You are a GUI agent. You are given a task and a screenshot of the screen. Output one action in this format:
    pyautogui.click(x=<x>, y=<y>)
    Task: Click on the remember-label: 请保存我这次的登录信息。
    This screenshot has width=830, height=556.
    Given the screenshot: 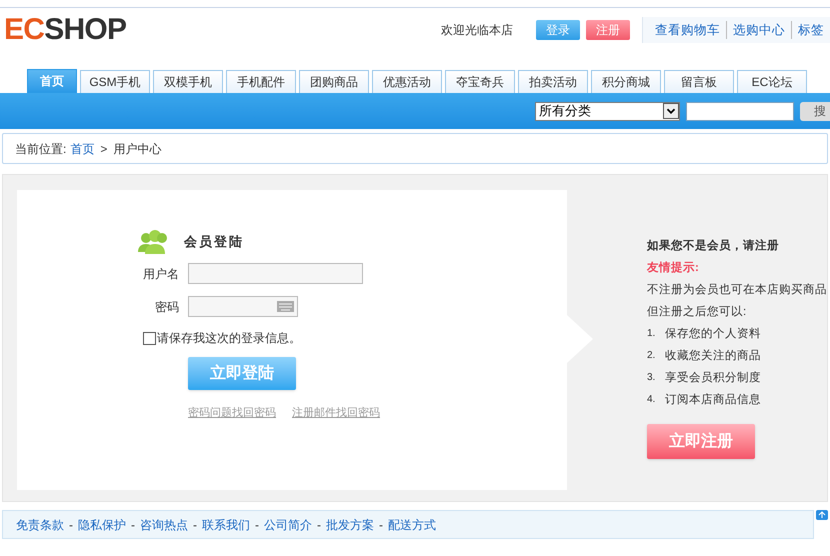 What is the action you would take?
    pyautogui.click(x=229, y=338)
    